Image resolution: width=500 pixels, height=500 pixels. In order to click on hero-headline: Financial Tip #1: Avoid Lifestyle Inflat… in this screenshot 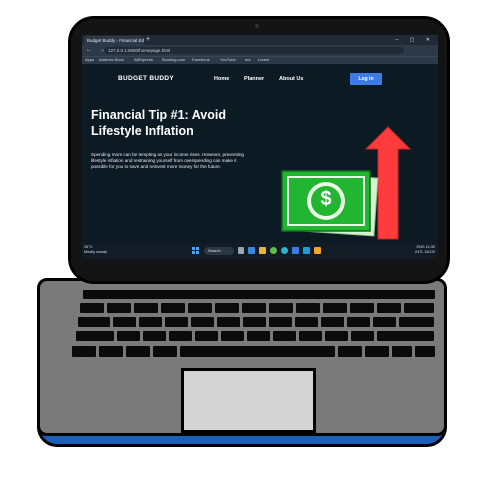, I will do `click(158, 123)`.